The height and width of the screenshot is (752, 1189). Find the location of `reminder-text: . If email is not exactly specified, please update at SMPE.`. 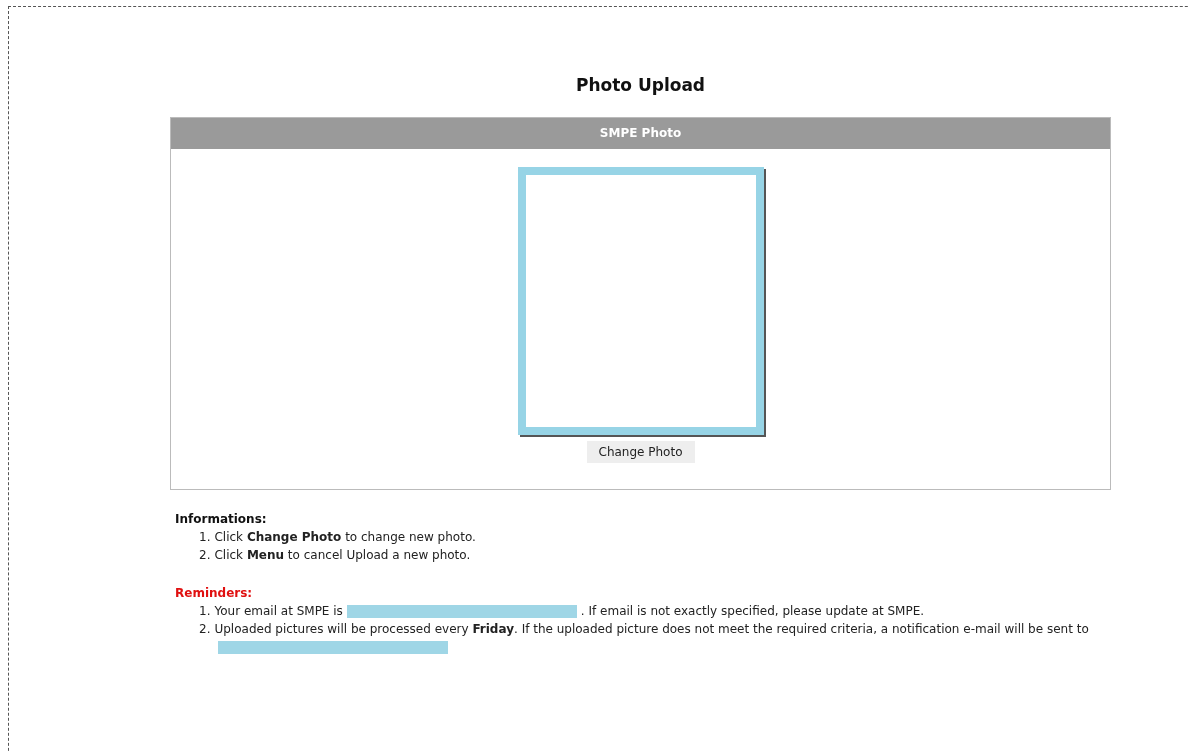

reminder-text: . If email is not exactly specified, please update at SMPE. is located at coordinates (752, 611).